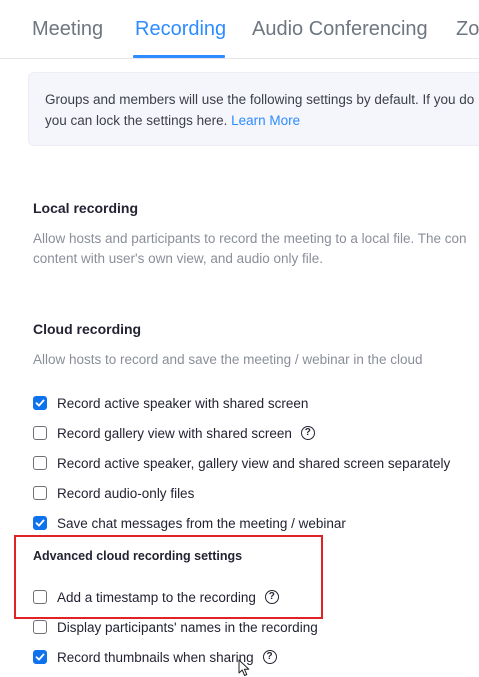 This screenshot has width=479, height=677. I want to click on option-label: Add a timestamp to the recording, so click(156, 597).